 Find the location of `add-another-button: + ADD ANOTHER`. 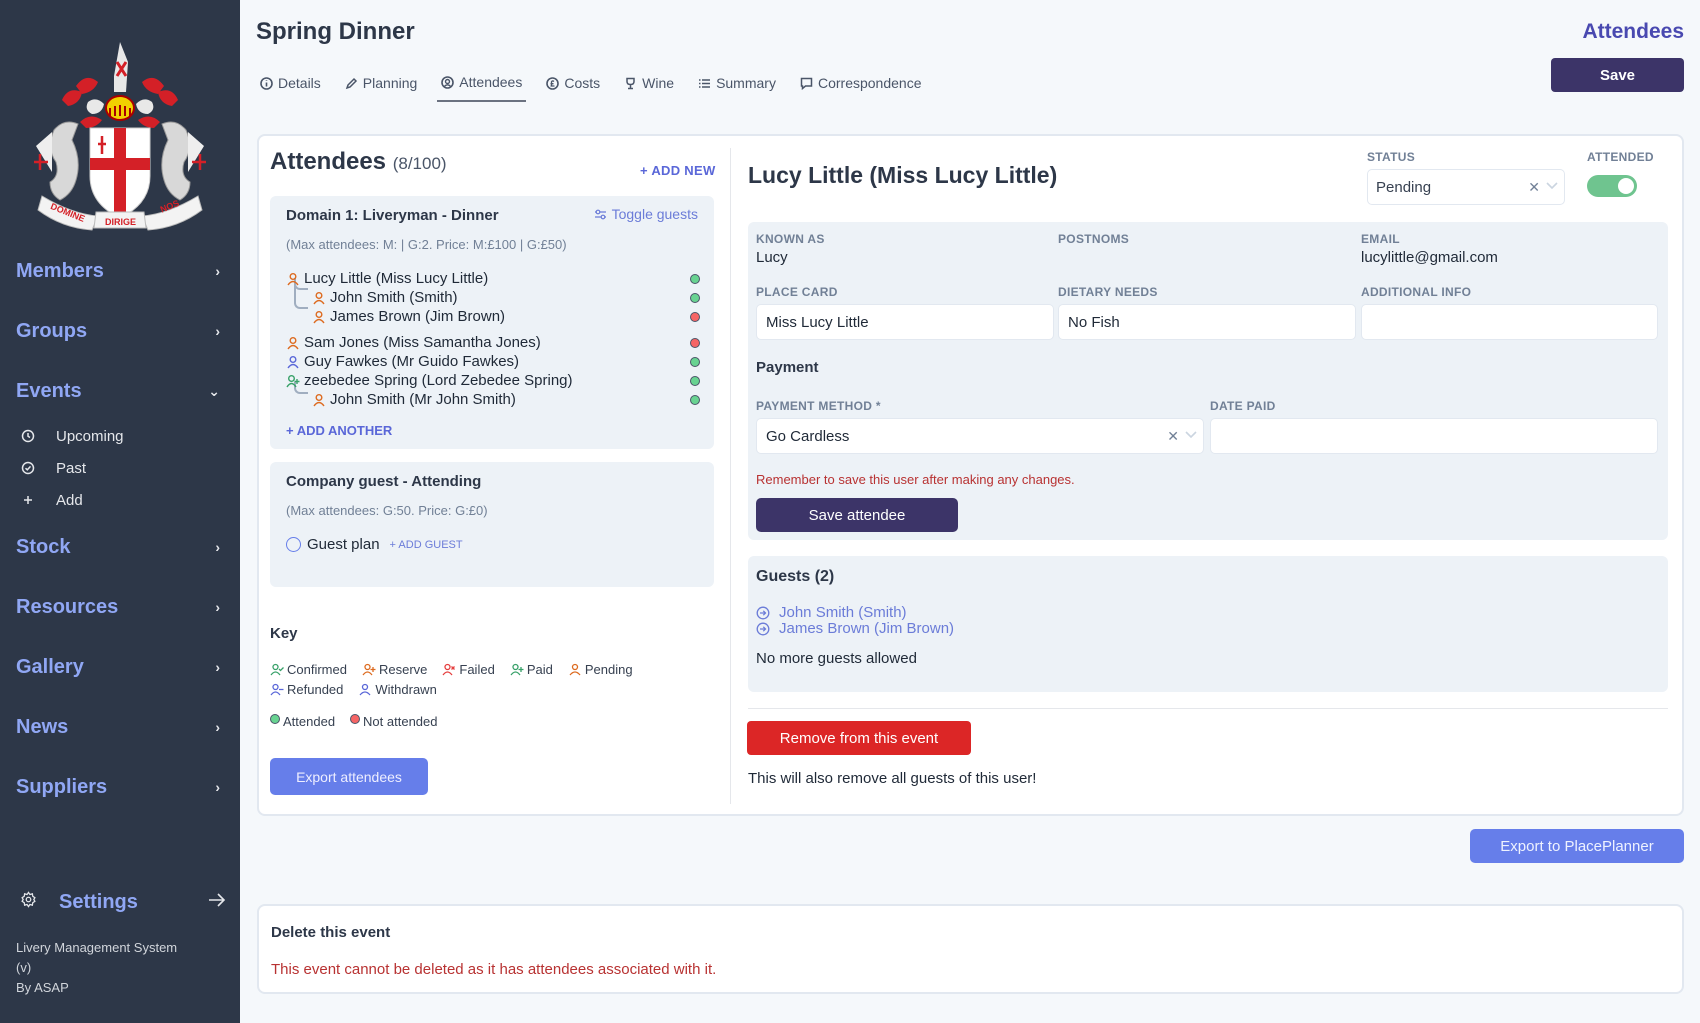

add-another-button: + ADD ANOTHER is located at coordinates (339, 430).